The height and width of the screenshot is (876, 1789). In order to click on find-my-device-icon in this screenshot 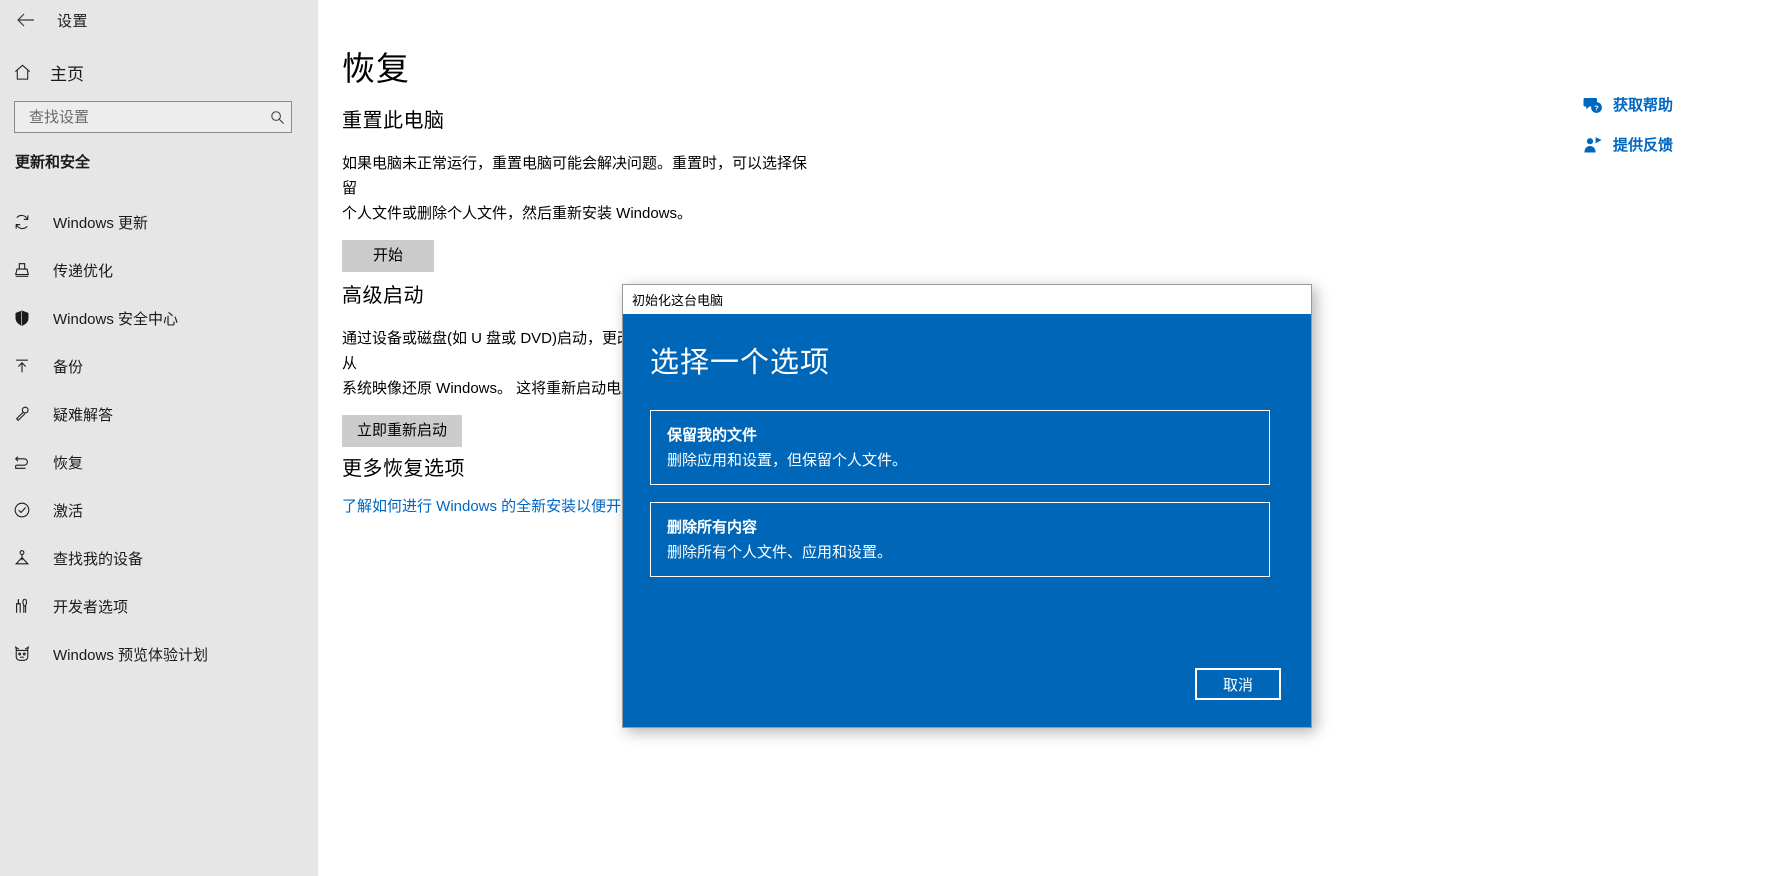, I will do `click(28, 558)`.